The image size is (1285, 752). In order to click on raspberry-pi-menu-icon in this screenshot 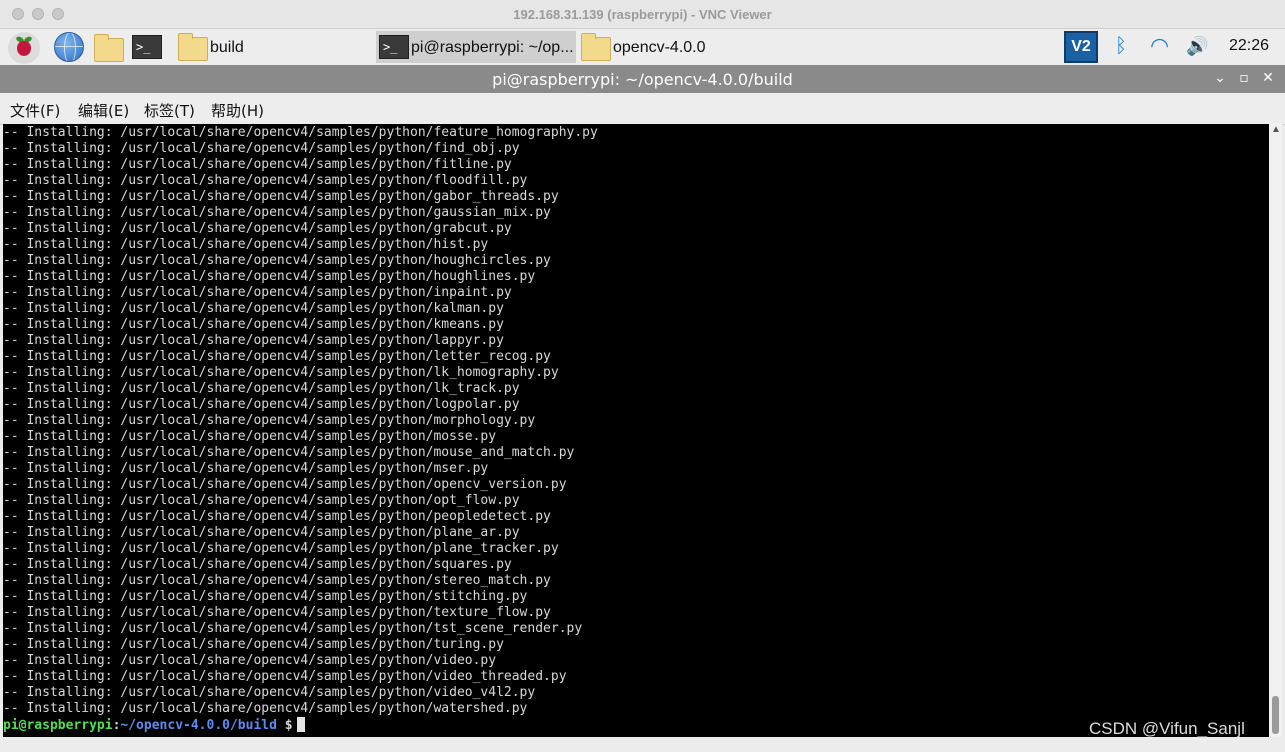, I will do `click(24, 48)`.